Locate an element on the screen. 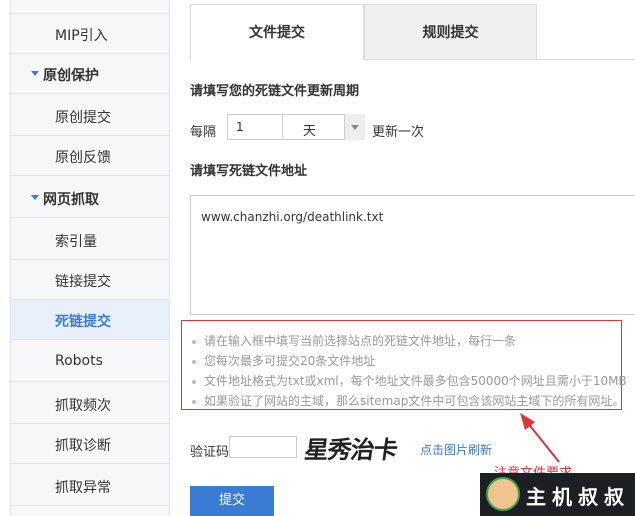  chevron-down-icon is located at coordinates (355, 127).